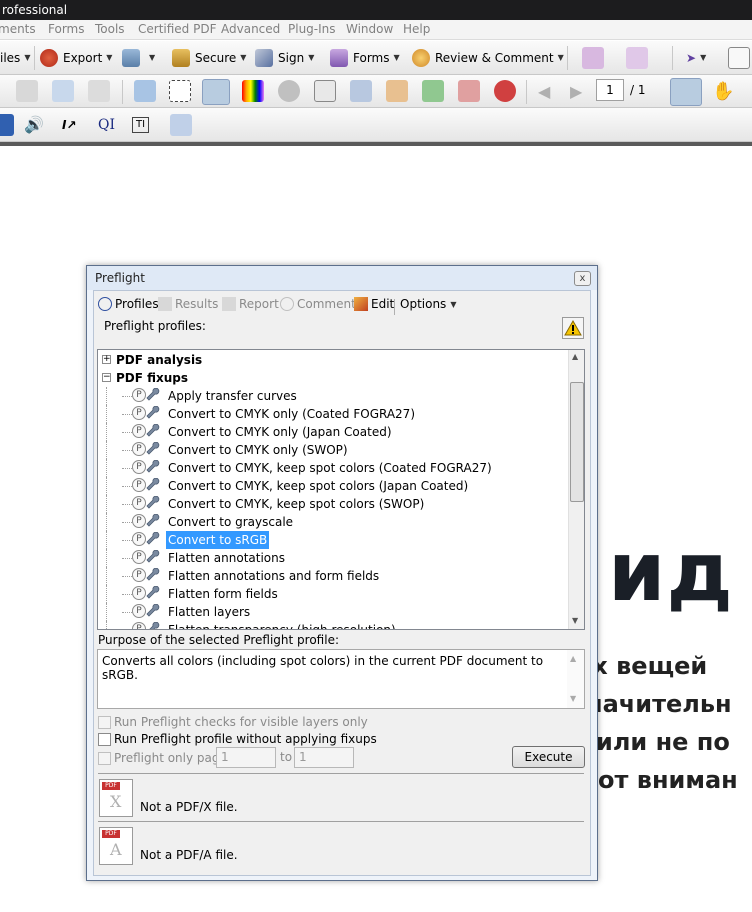 This screenshot has height=912, width=752. What do you see at coordinates (289, 91) in the screenshot?
I see `ink-icon` at bounding box center [289, 91].